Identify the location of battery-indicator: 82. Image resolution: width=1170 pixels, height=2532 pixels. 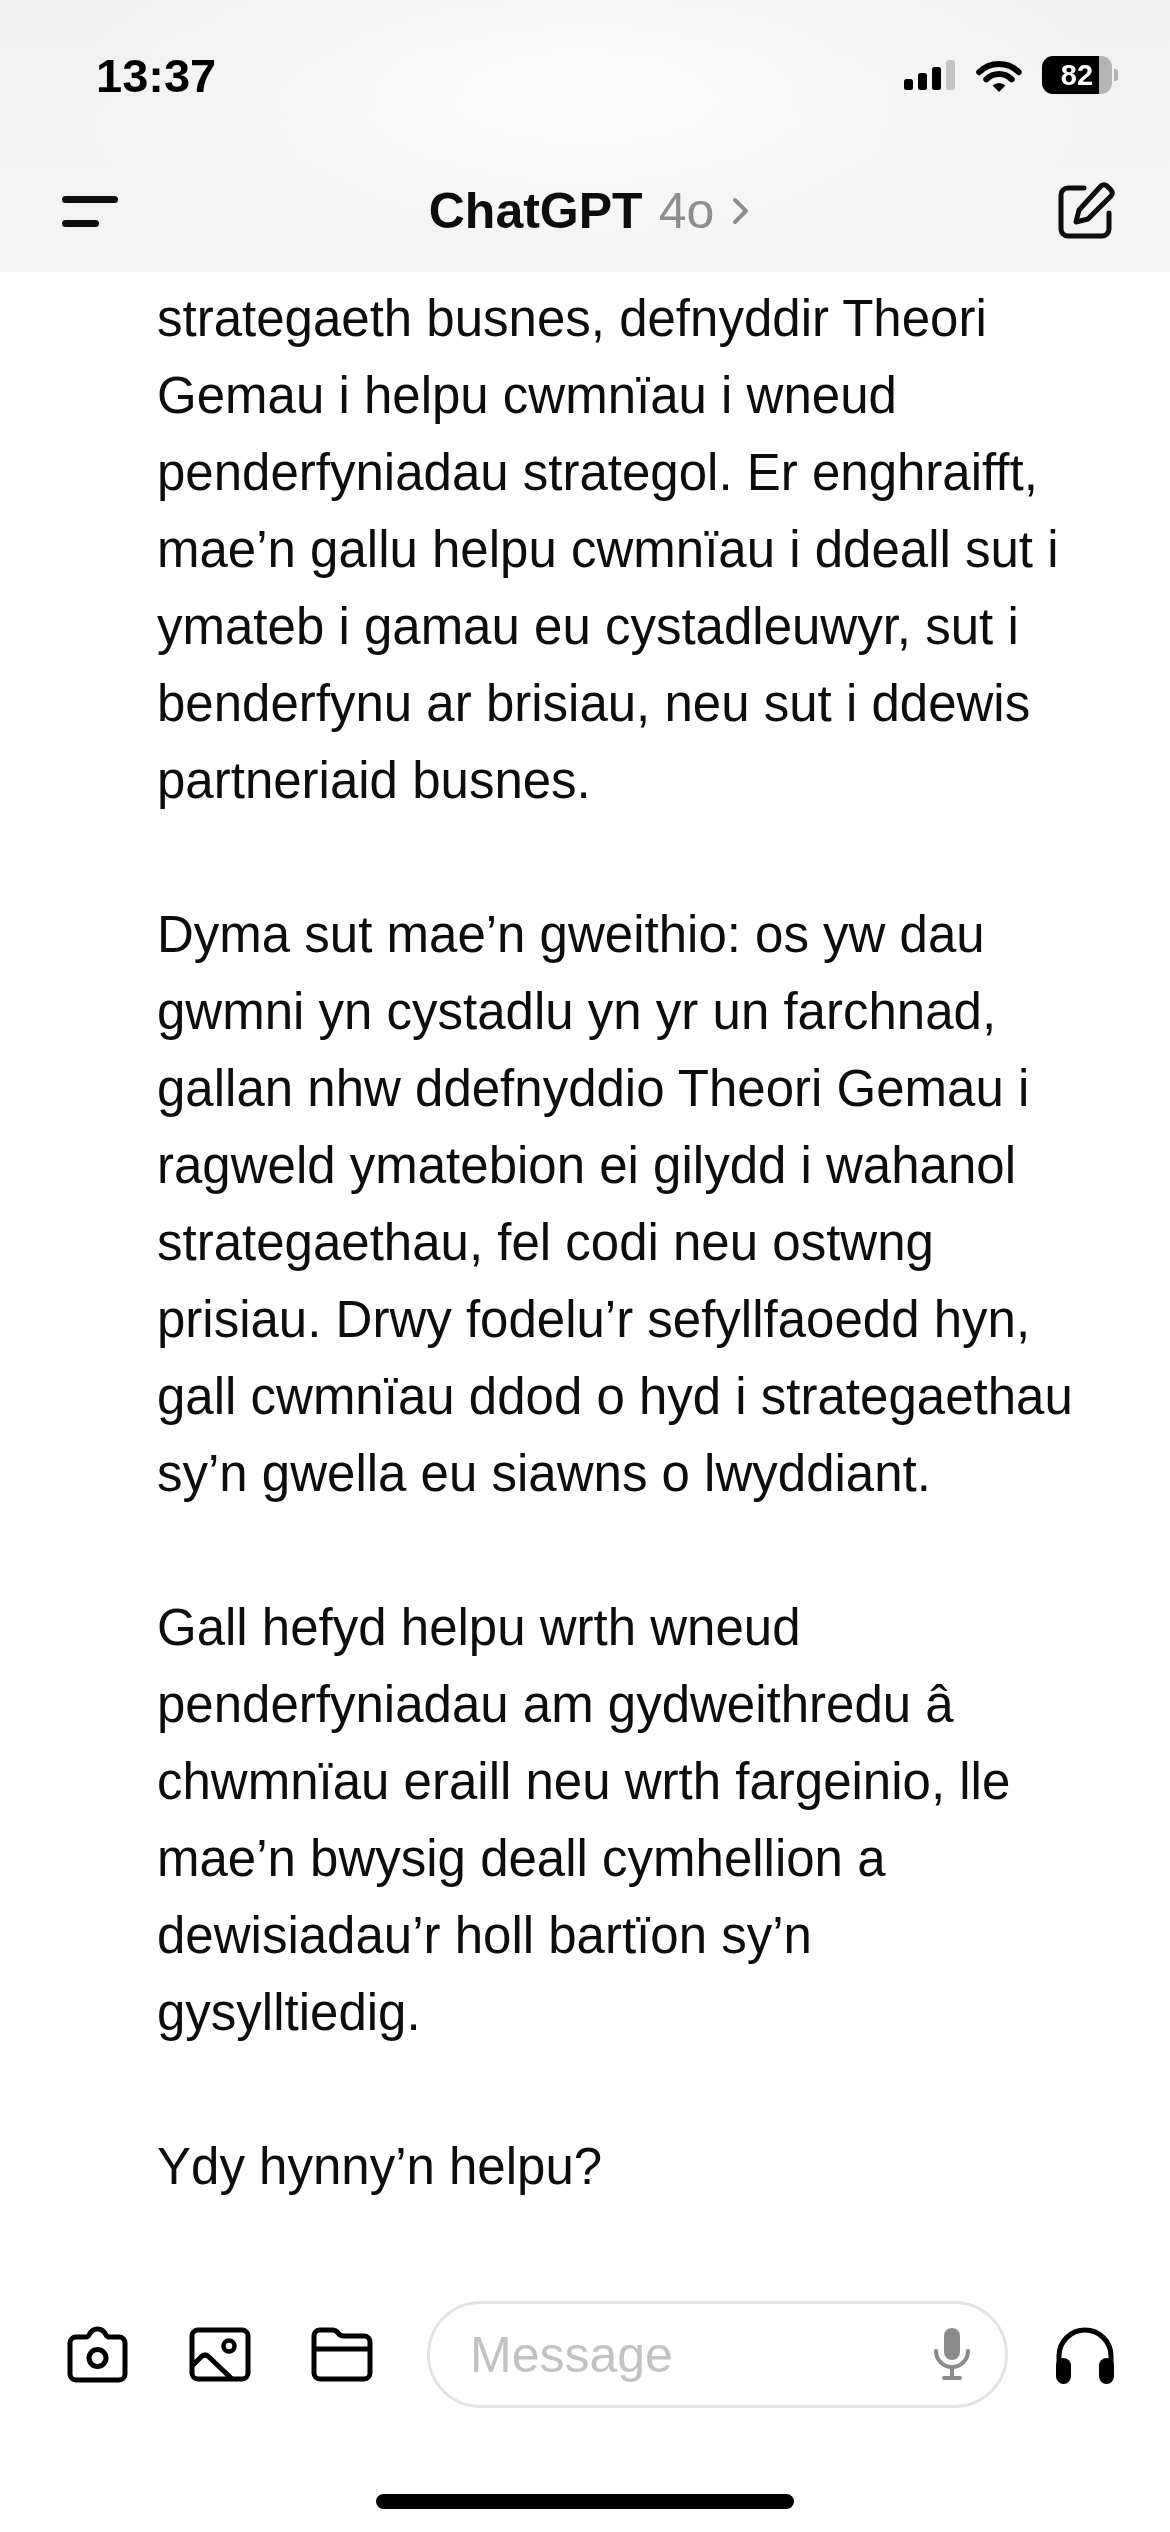
(1080, 75).